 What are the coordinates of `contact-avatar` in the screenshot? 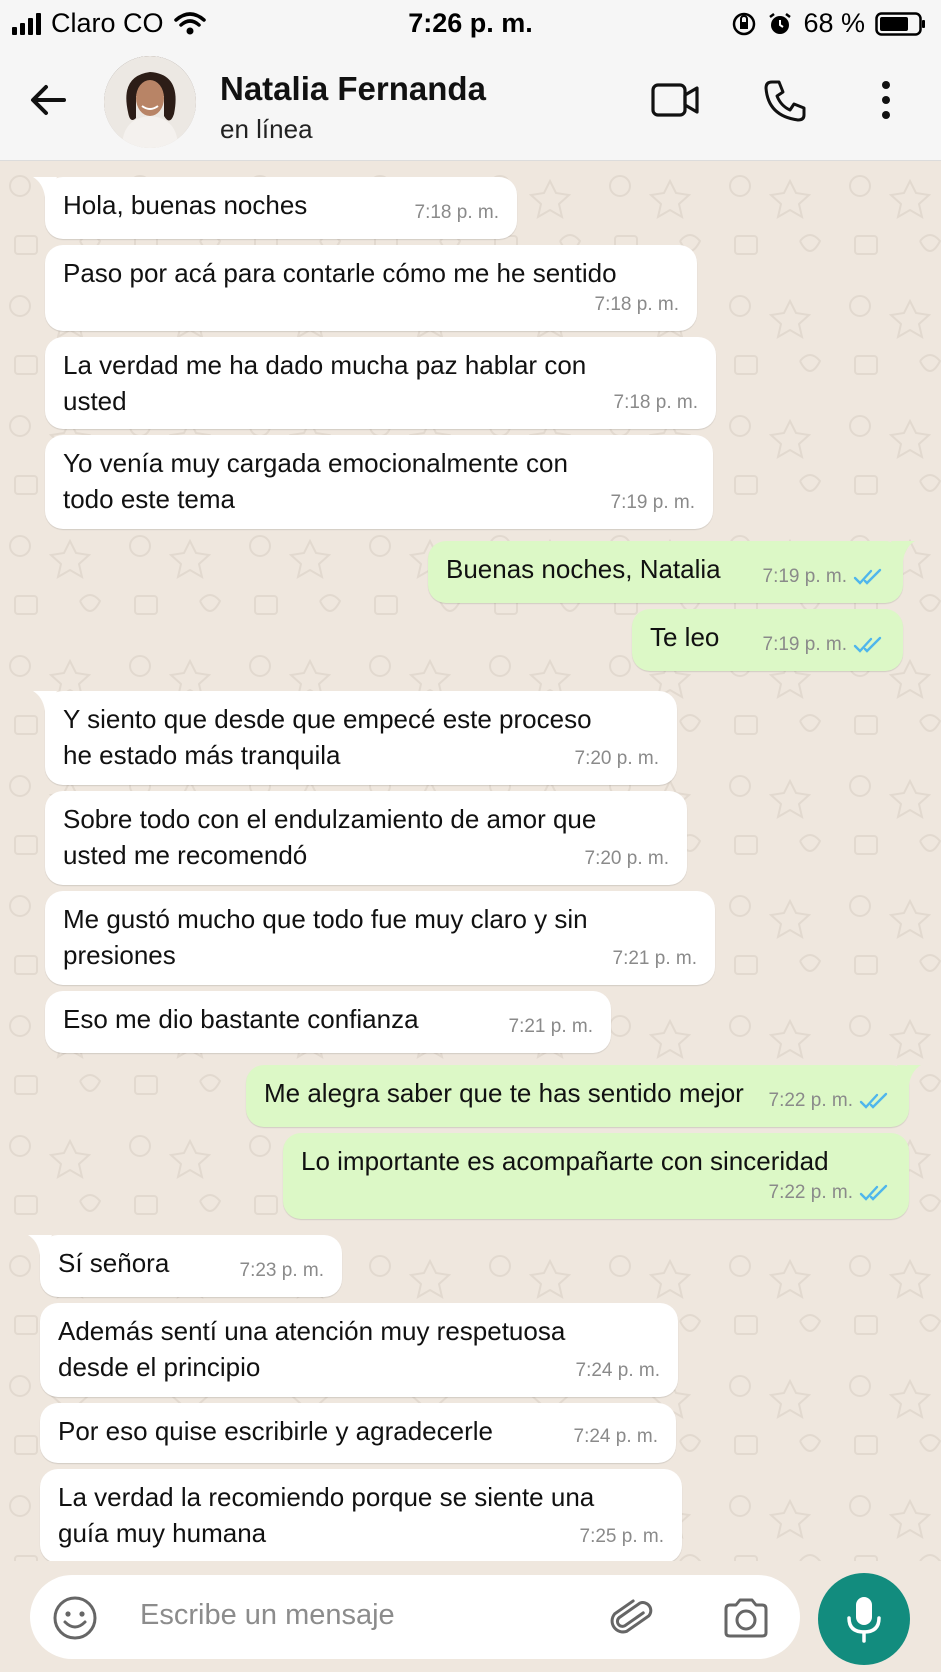 It's located at (150, 102).